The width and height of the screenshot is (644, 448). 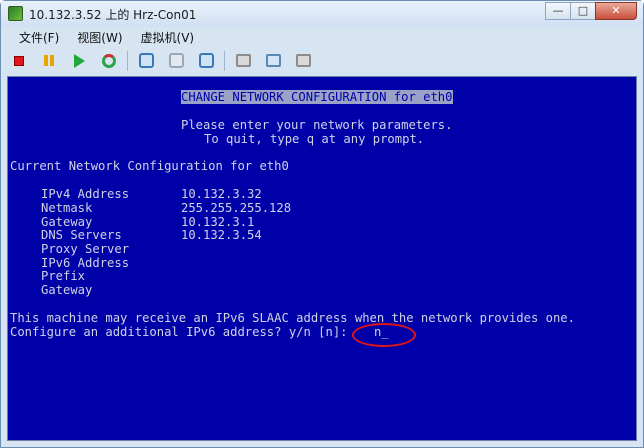 I want to click on snapshot-manager-button, so click(x=206, y=61).